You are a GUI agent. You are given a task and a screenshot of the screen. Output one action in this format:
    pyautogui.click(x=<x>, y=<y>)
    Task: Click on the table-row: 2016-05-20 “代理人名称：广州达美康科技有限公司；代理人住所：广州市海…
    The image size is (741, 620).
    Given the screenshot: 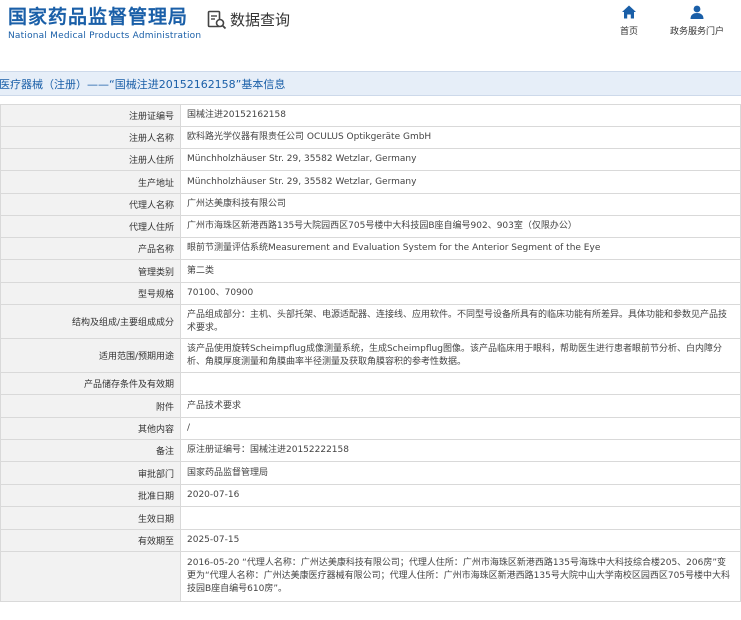 What is the action you would take?
    pyautogui.click(x=370, y=576)
    